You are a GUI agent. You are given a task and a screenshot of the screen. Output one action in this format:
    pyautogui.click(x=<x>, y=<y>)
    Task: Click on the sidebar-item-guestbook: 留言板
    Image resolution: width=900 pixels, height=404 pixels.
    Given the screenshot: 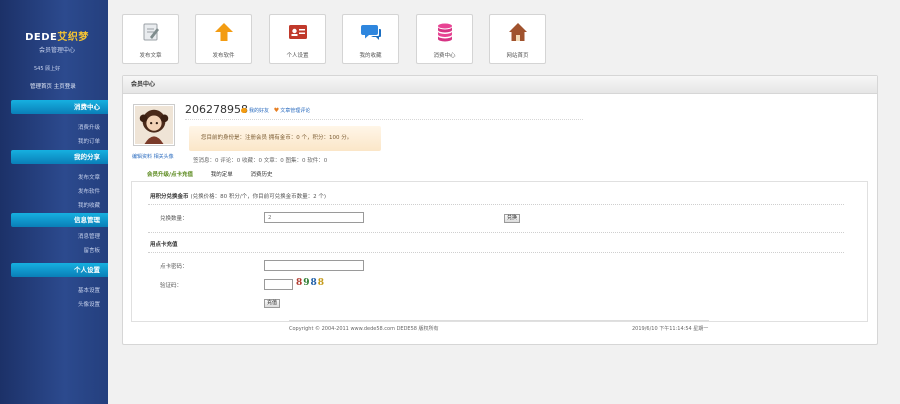 What is the action you would take?
    pyautogui.click(x=91, y=250)
    